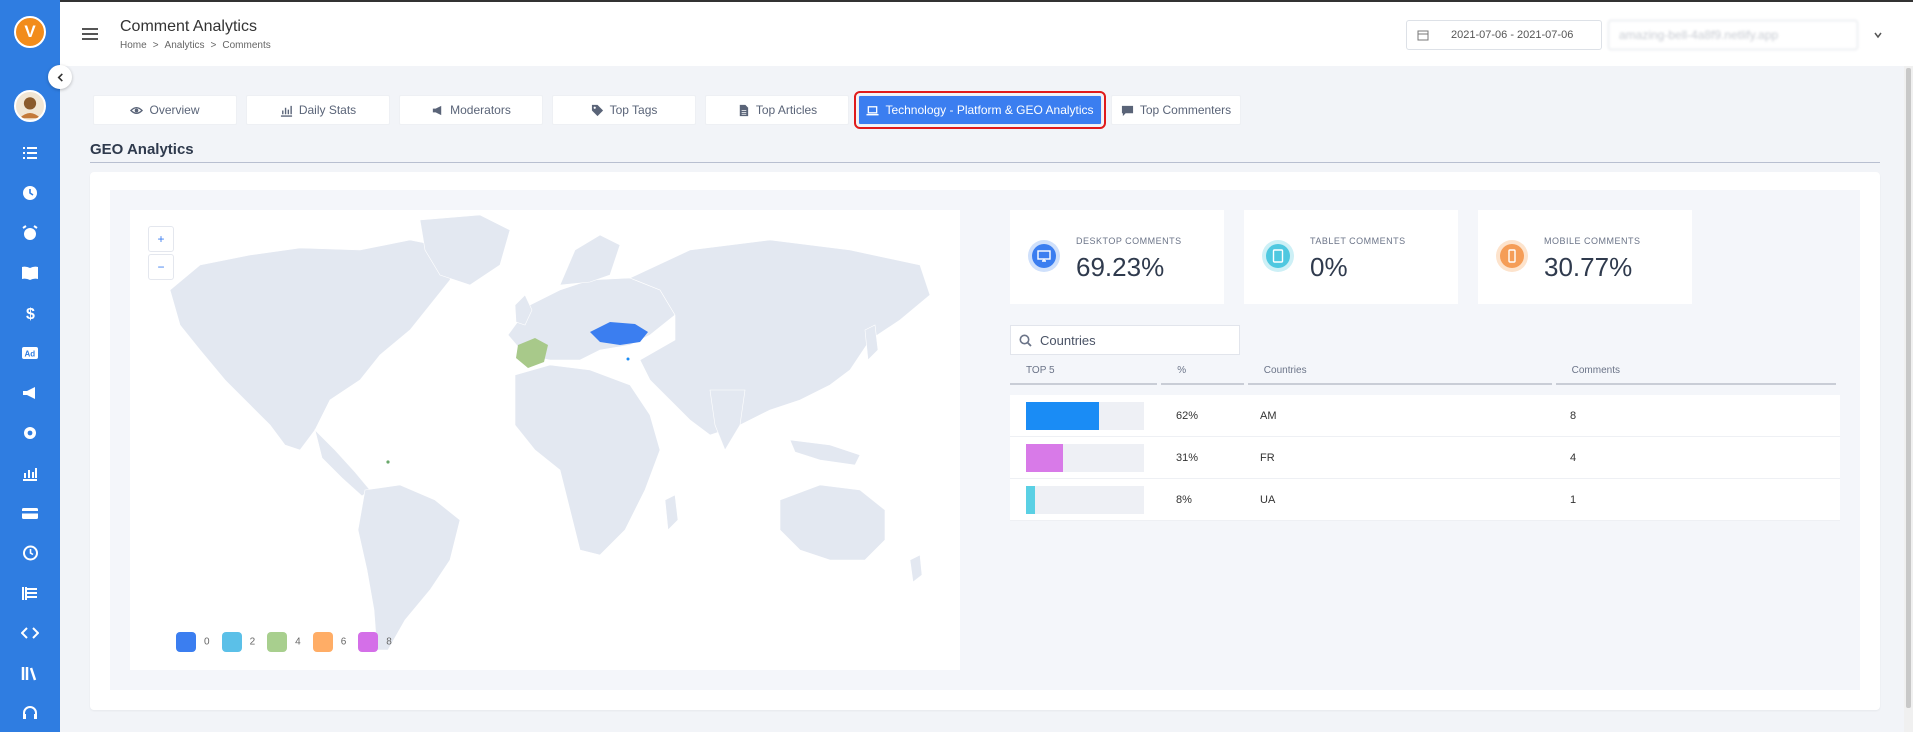 The height and width of the screenshot is (732, 1913). What do you see at coordinates (1025, 340) in the screenshot?
I see `search-icon` at bounding box center [1025, 340].